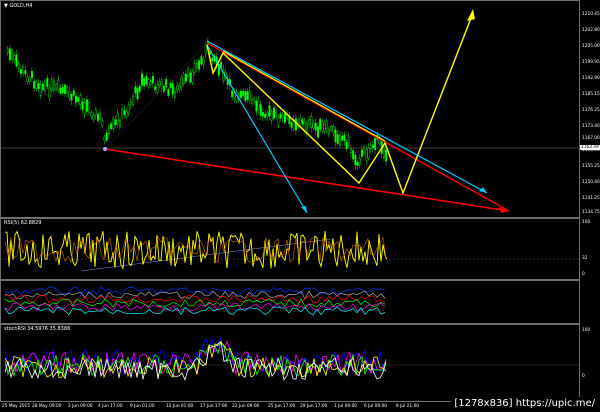  What do you see at coordinates (583, 376) in the screenshot?
I see `stoch-level-0: 0` at bounding box center [583, 376].